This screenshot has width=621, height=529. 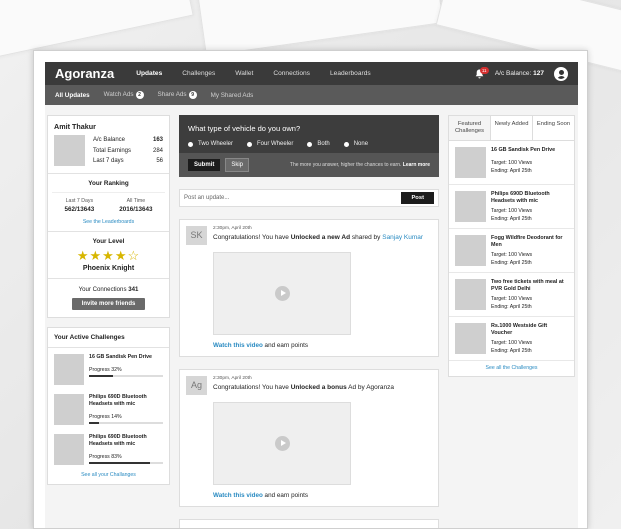 I want to click on connections-label: Your Connections, so click(x=102, y=289).